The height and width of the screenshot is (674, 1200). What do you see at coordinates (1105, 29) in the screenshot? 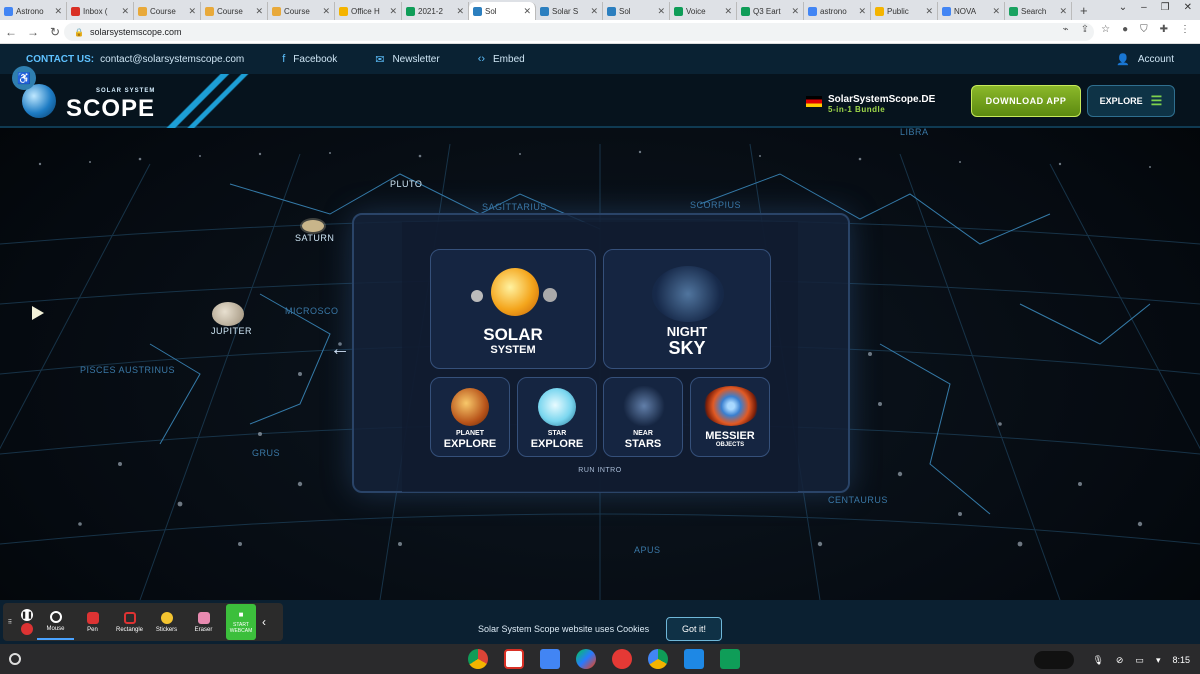
I see `bookmark-star-icon: ☆` at bounding box center [1105, 29].